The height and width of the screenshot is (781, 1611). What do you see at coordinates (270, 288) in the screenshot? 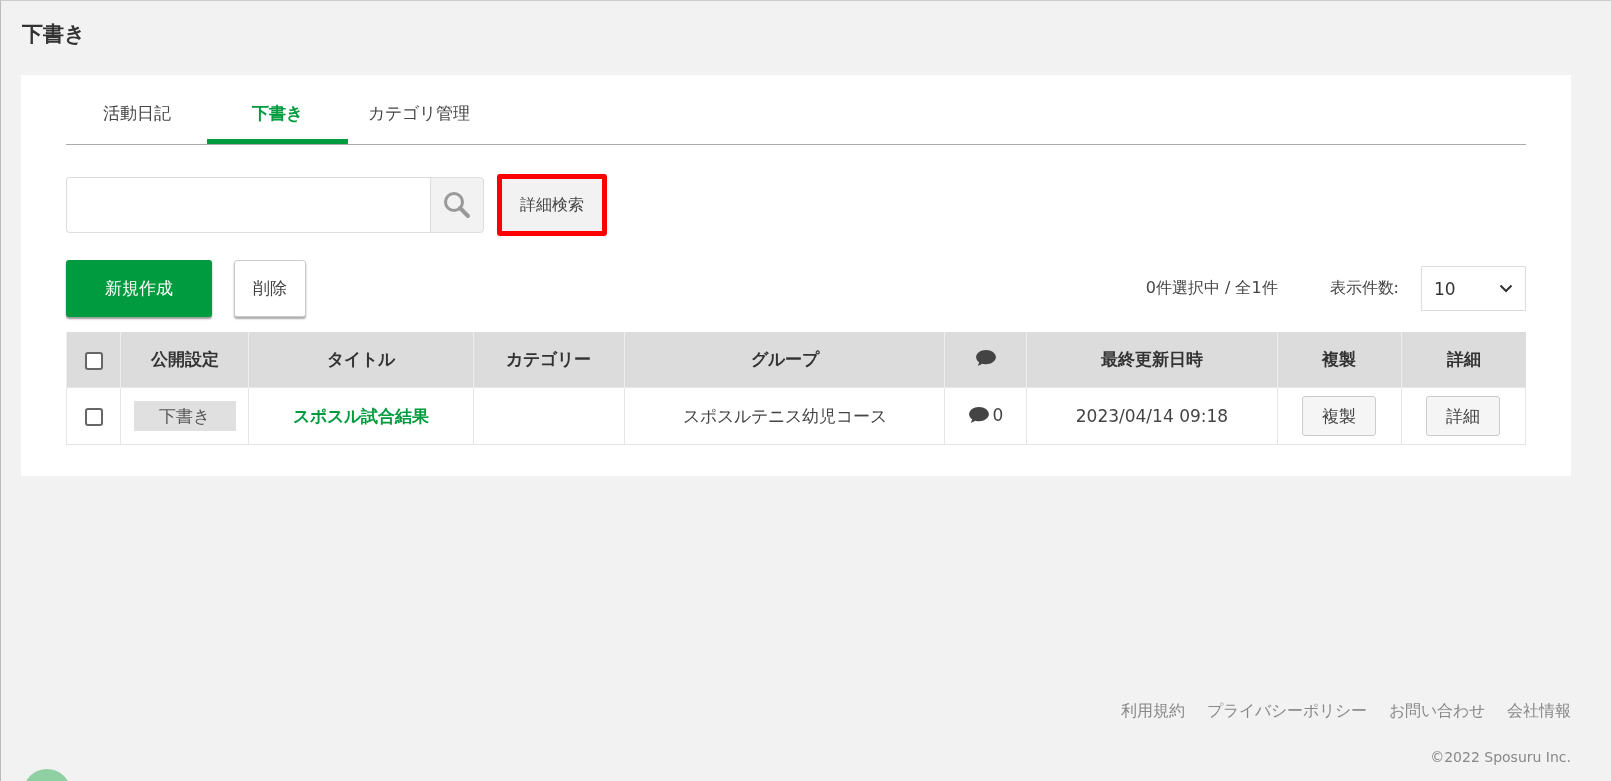
I see `delete-button: 削除` at bounding box center [270, 288].